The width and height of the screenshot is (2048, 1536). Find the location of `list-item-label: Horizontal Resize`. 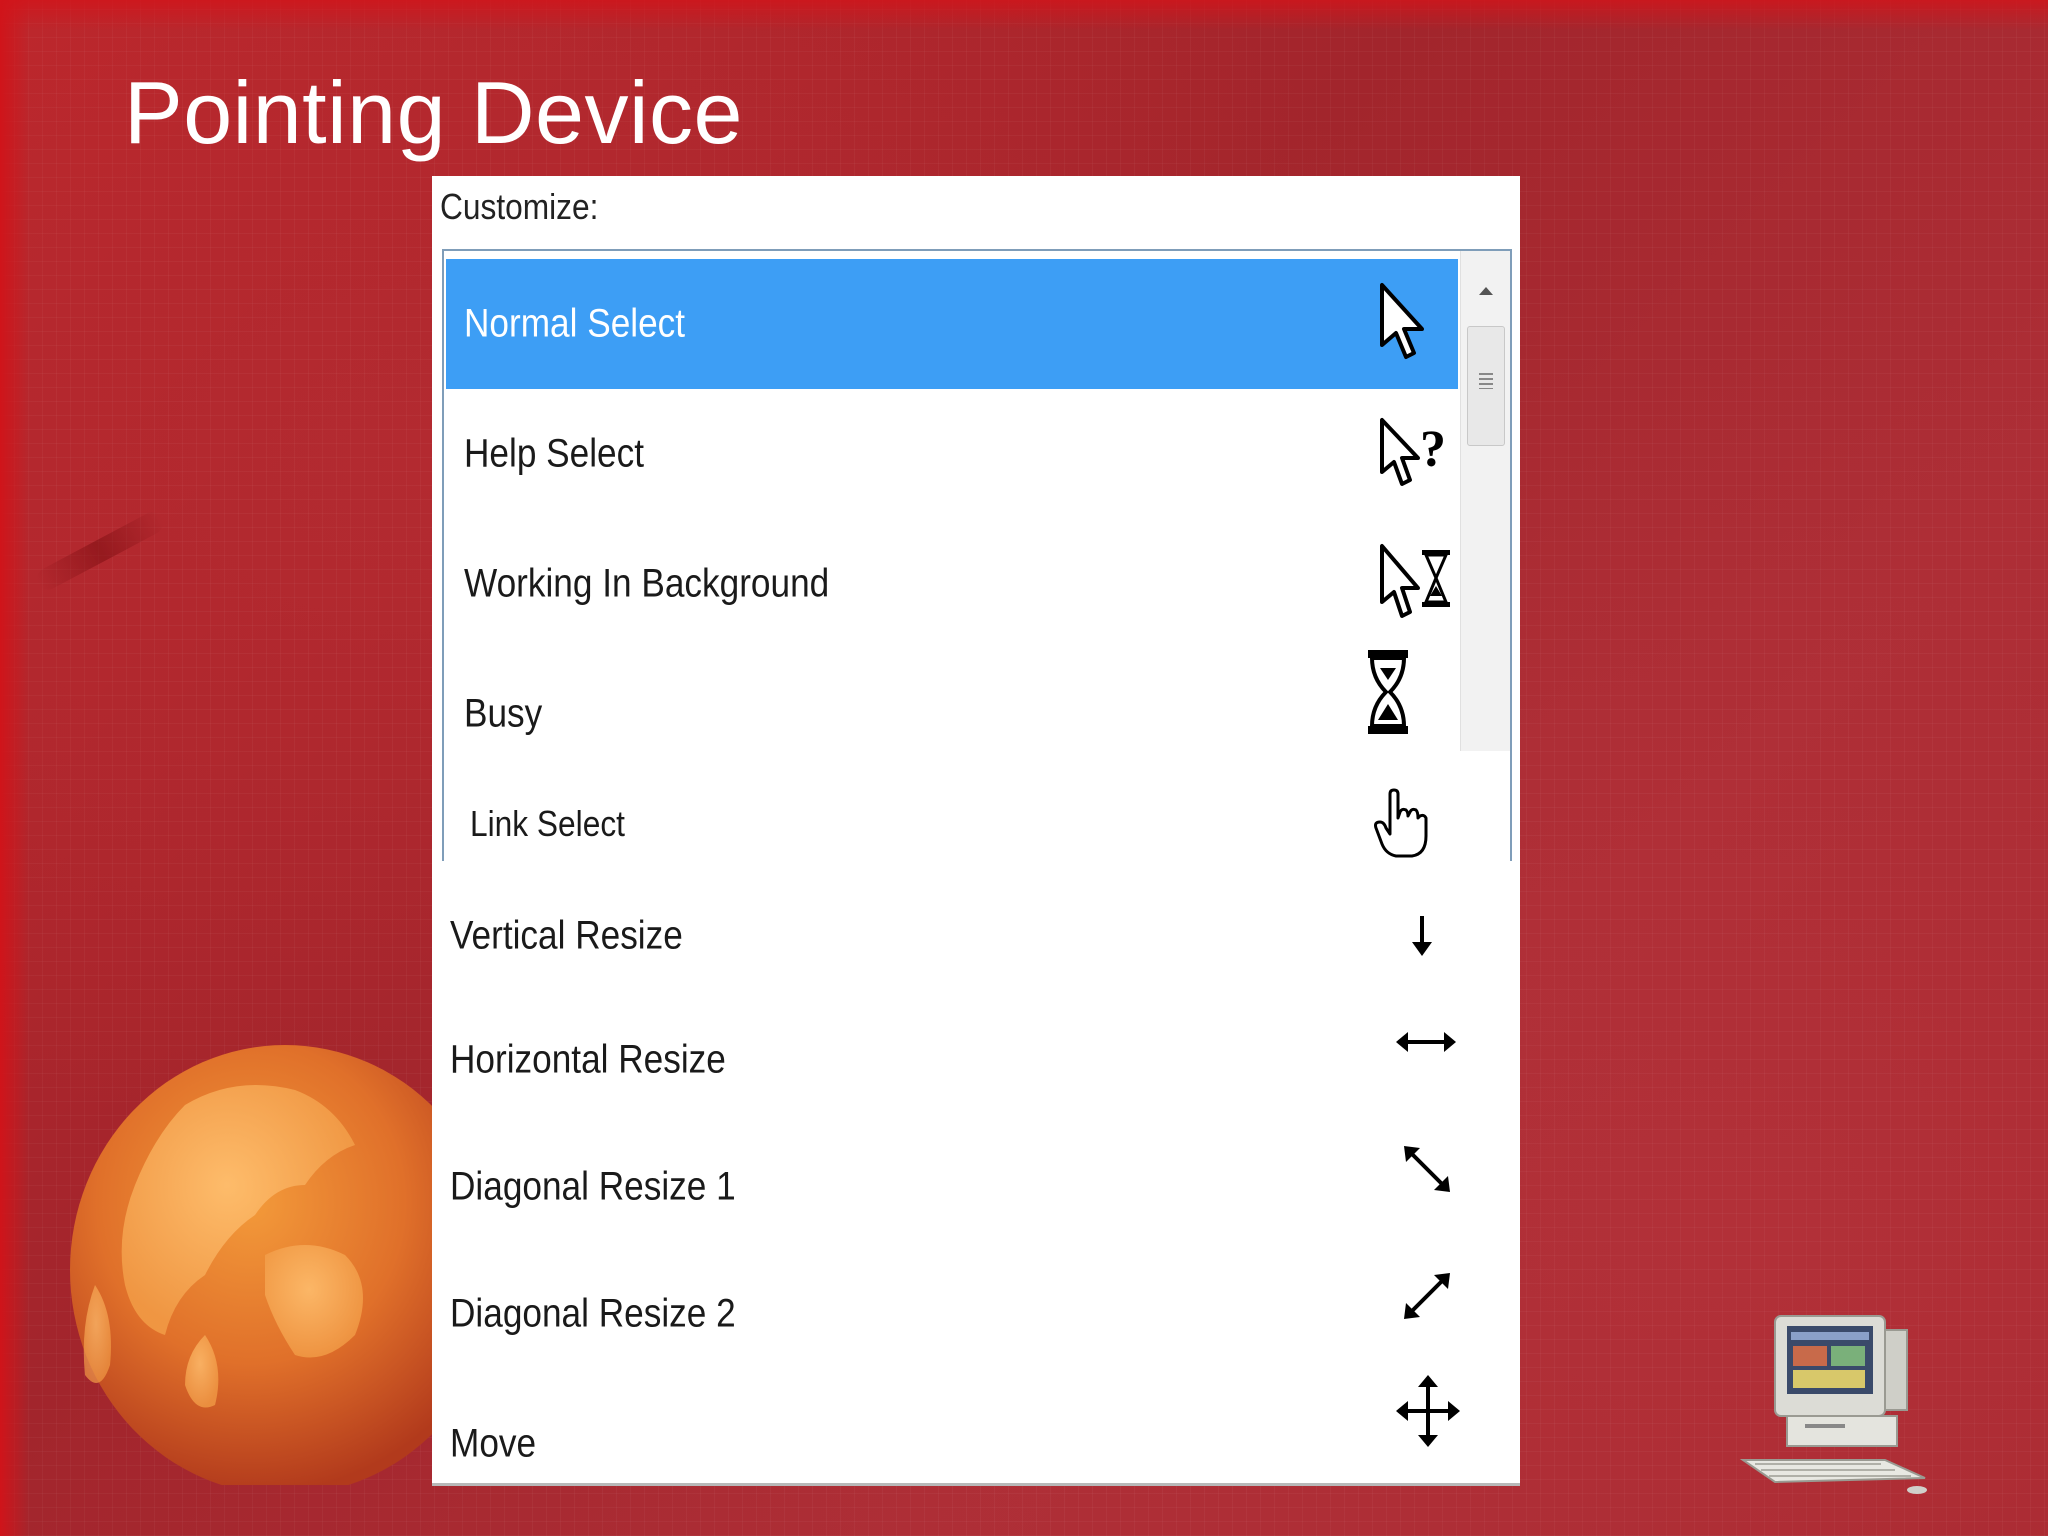

list-item-label: Horizontal Resize is located at coordinates (588, 1059).